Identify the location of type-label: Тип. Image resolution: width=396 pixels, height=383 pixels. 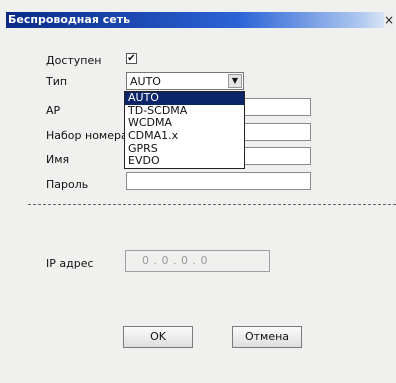
(57, 81).